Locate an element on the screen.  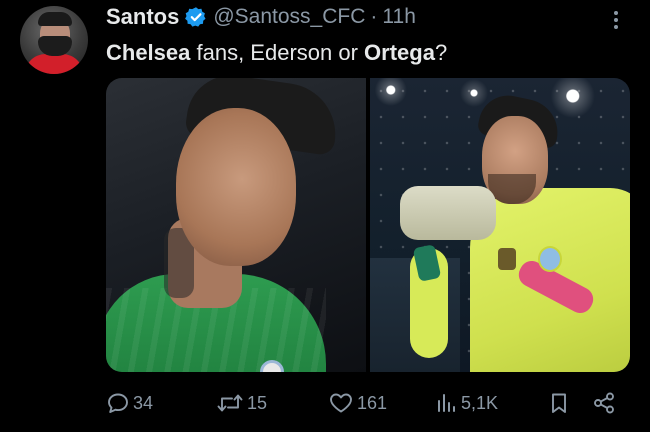
reply-icon is located at coordinates (118, 403).